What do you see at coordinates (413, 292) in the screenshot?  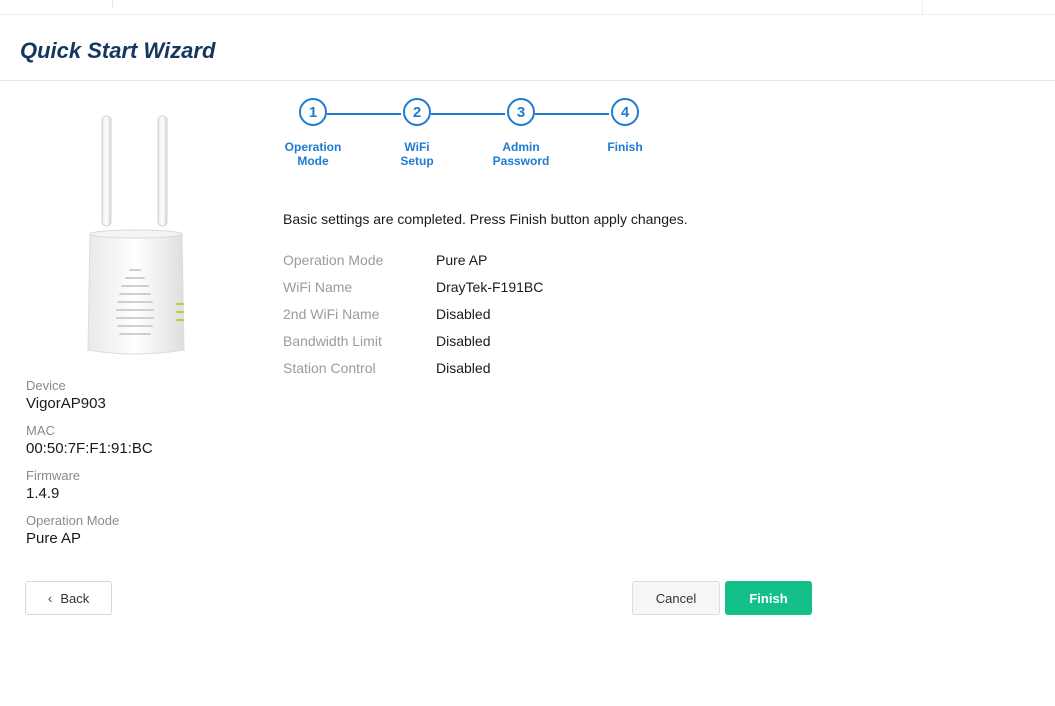 I see `summary-row: WiFi Name DrayTek-F191BC` at bounding box center [413, 292].